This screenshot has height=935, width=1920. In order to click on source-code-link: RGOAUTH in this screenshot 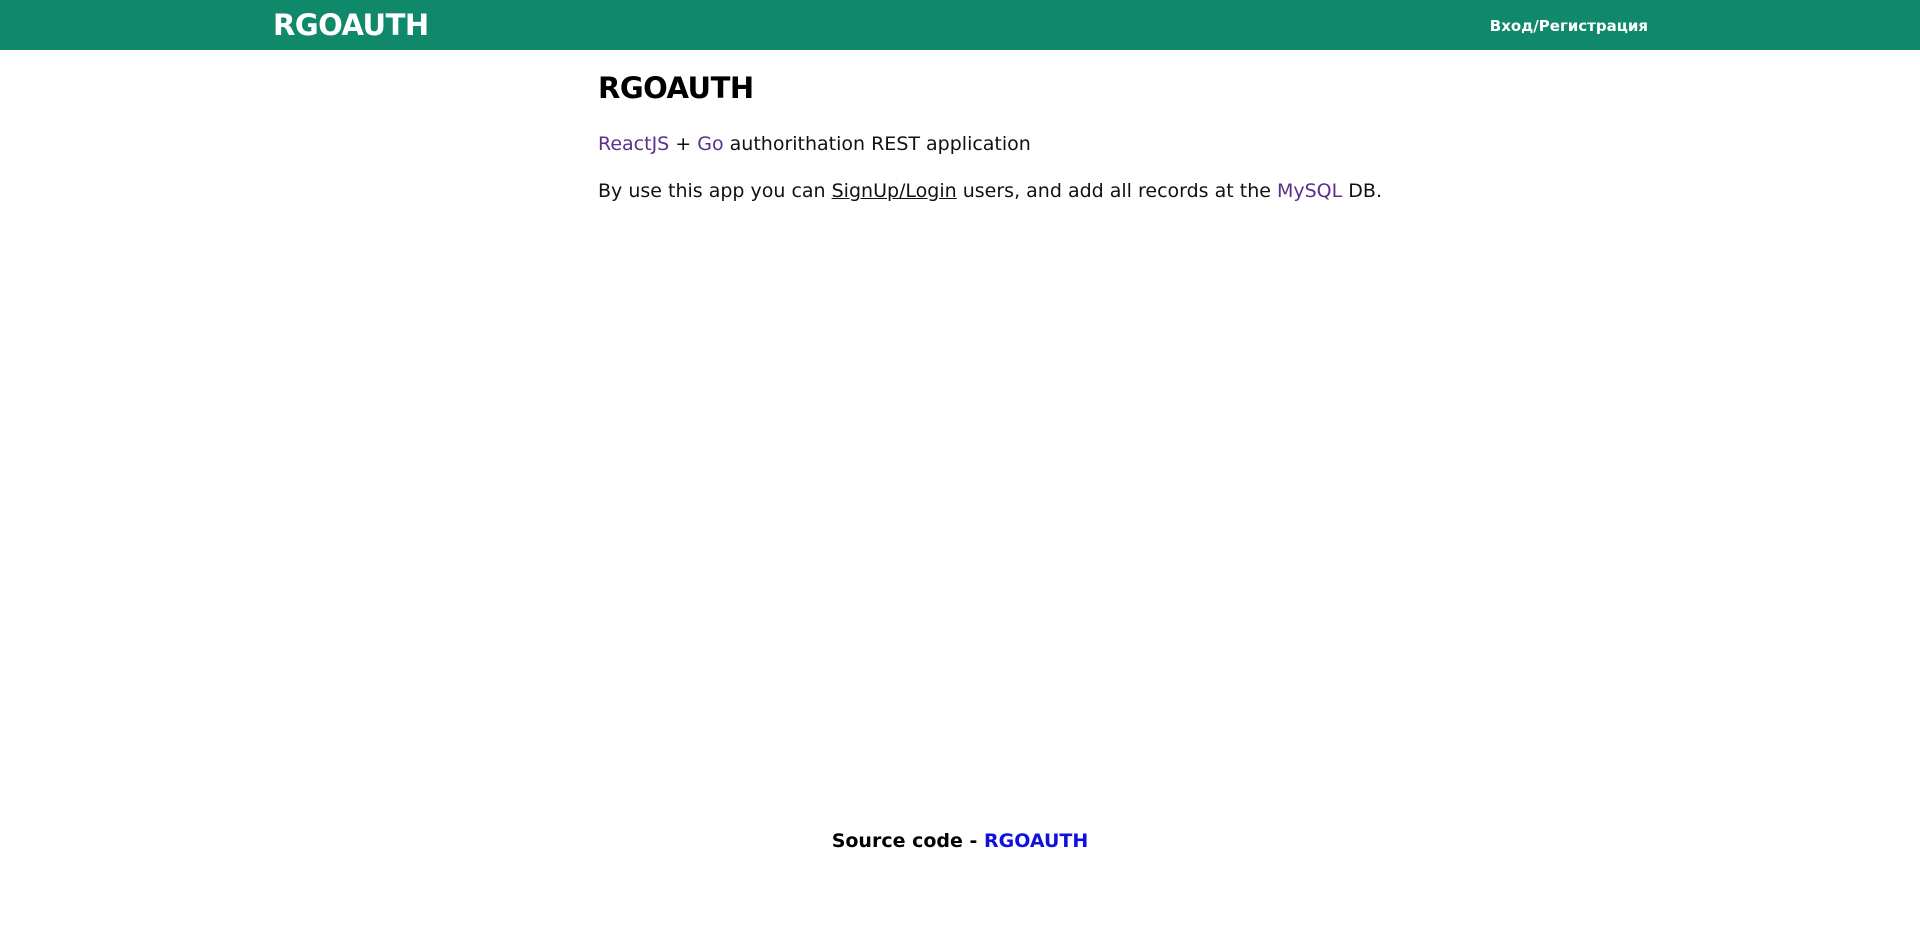, I will do `click(1036, 841)`.